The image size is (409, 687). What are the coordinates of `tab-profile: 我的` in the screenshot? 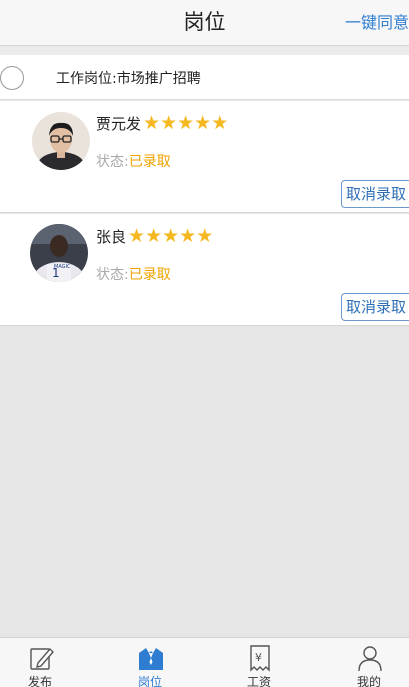 It's located at (369, 662).